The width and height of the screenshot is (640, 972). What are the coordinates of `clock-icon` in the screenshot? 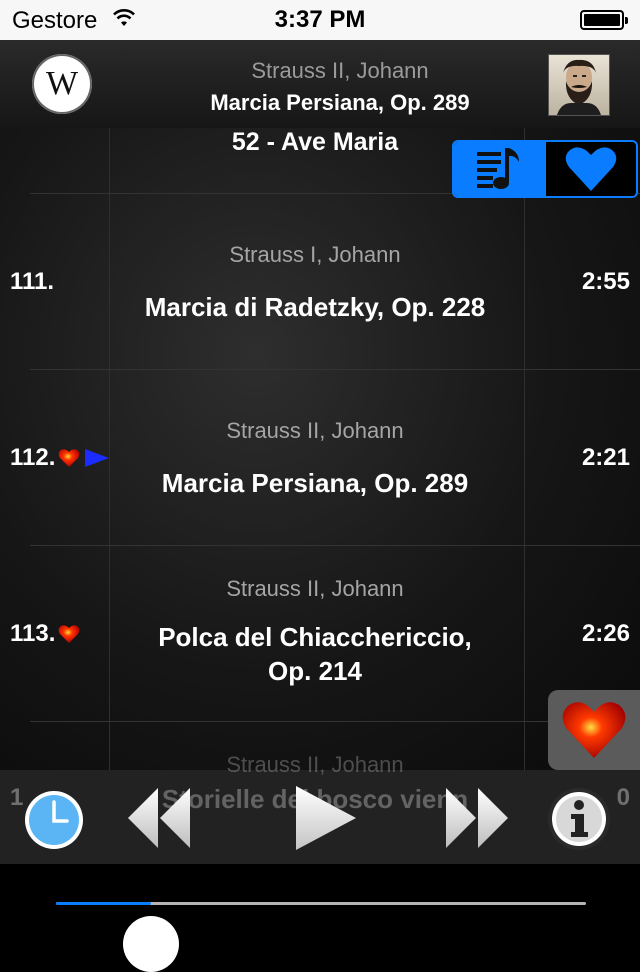 It's located at (54, 820).